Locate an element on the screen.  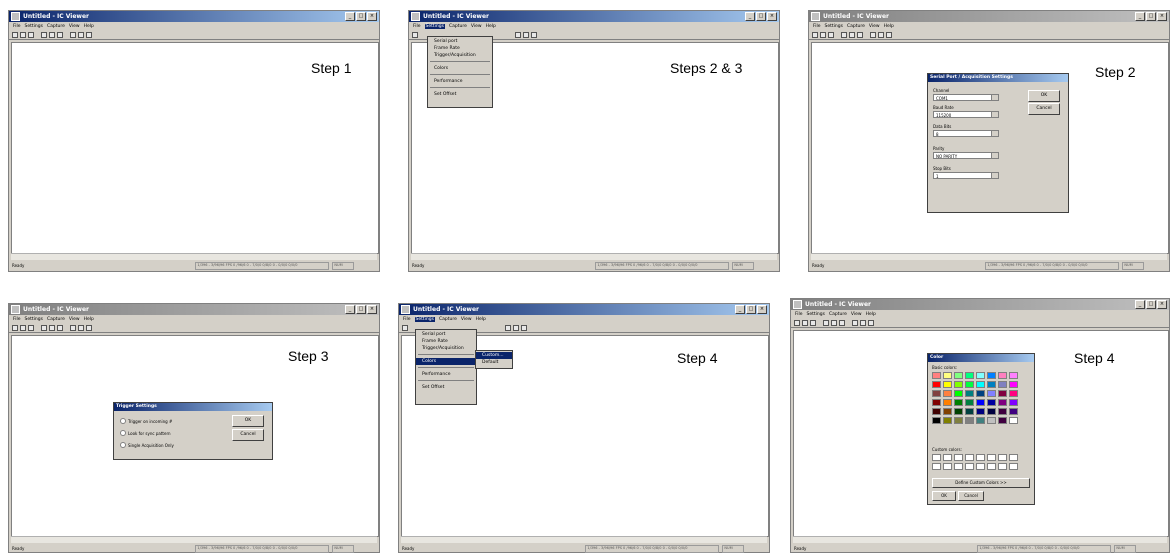
chevron-down-icon is located at coordinates (994, 97).